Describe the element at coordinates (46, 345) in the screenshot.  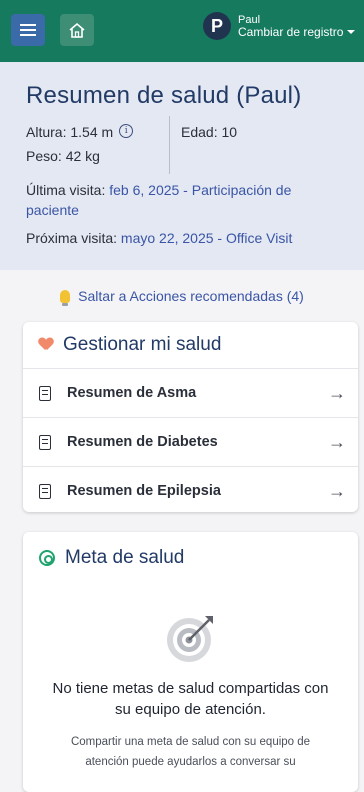
I see `heart-icon` at that location.